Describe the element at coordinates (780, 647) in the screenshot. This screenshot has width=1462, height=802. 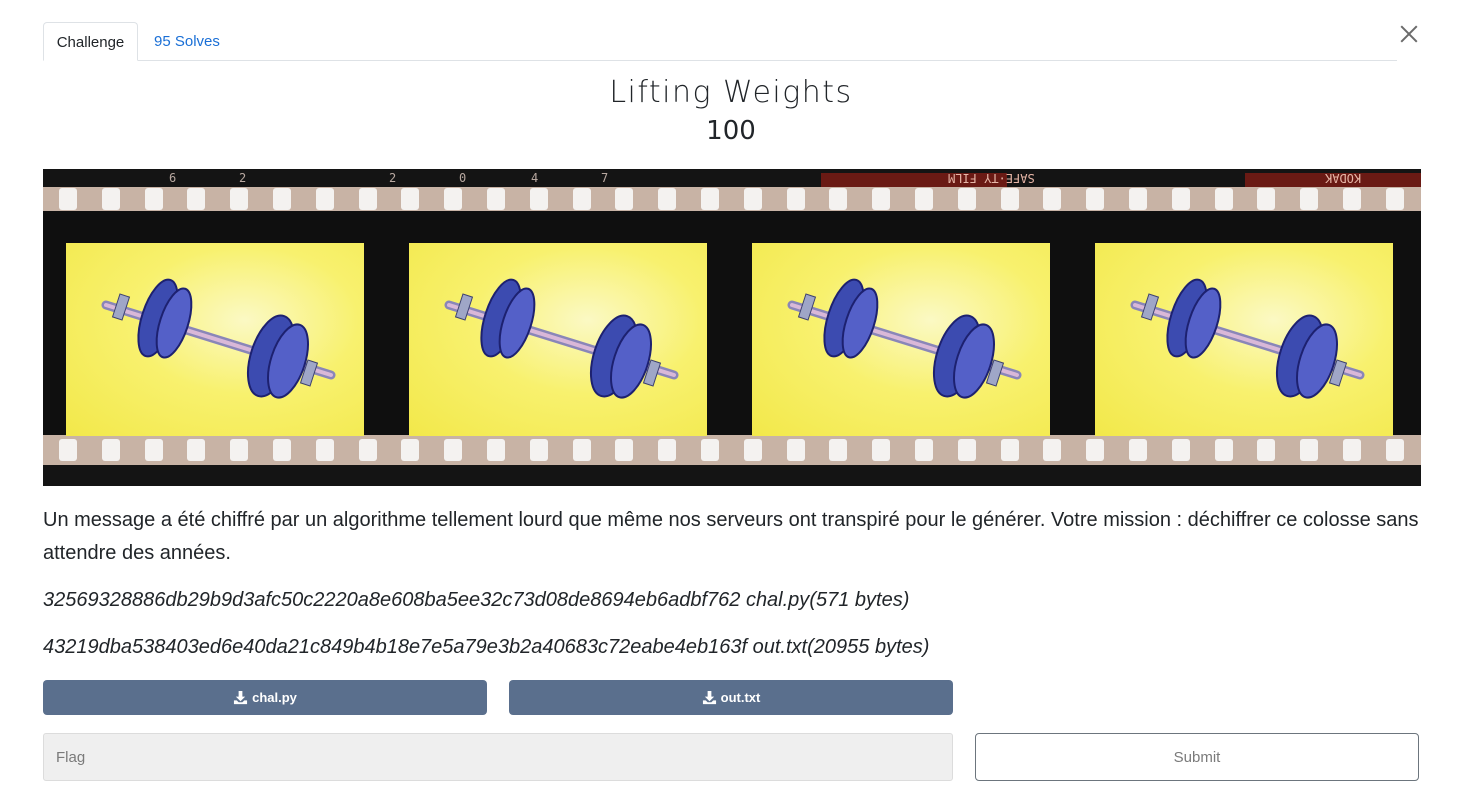
I see `file-name: out.txt` at that location.